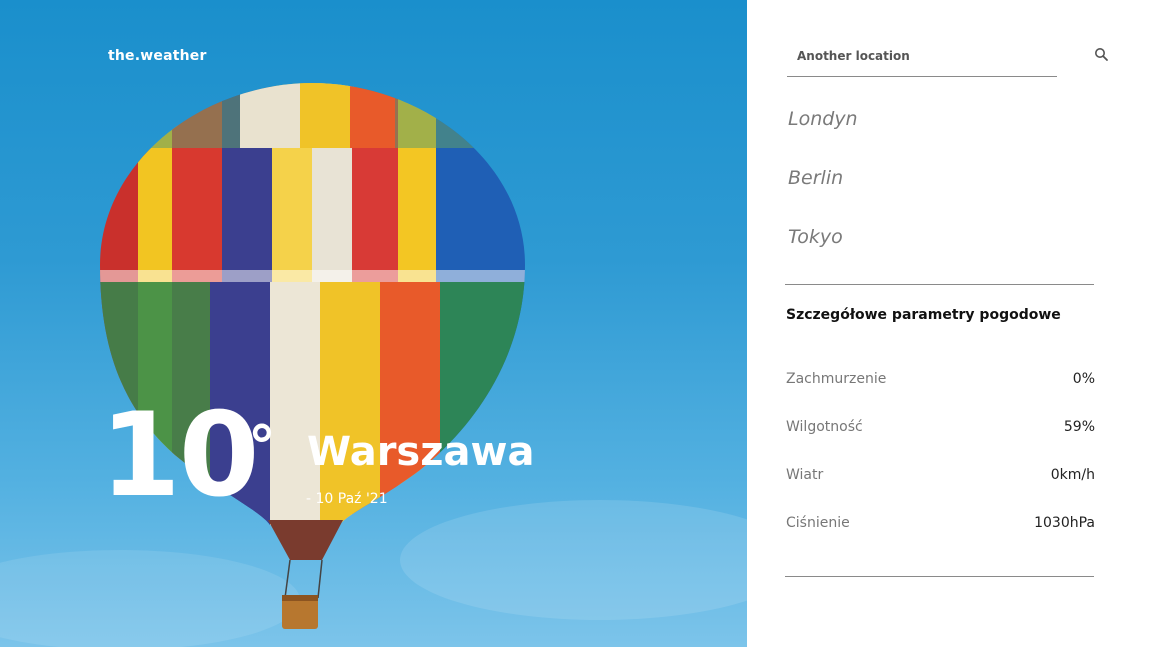 The image size is (1149, 647). I want to click on detail-label: Wiatr, so click(805, 475).